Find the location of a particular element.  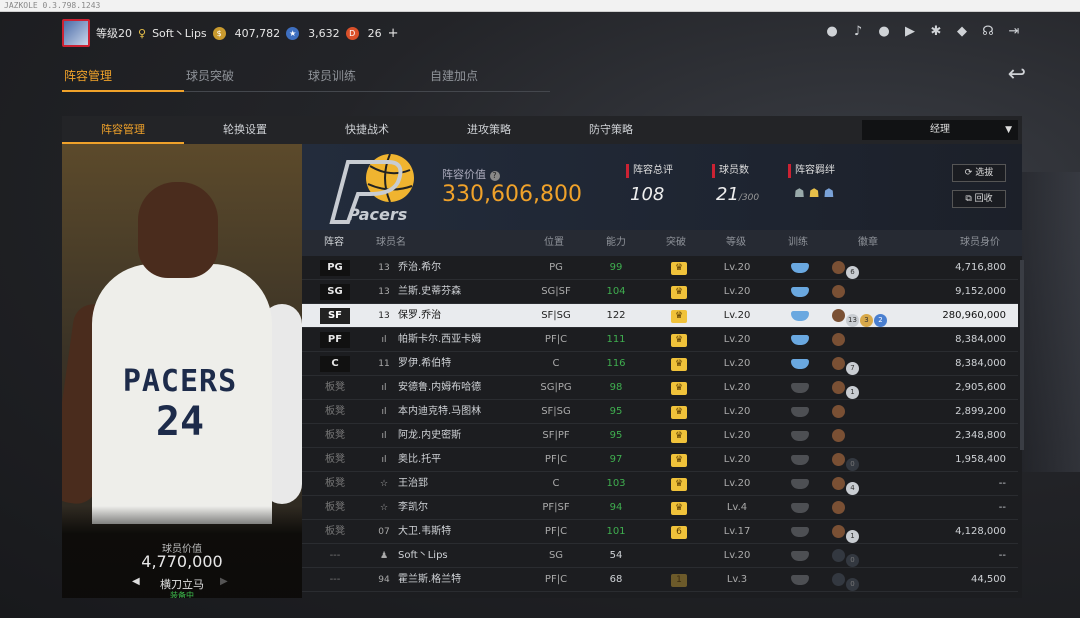

table-row: 板凳 ıl 安德鲁.内姆布哈德 SG|PG 98 ♛ Lv.20 1 2,905,600 is located at coordinates (660, 388).